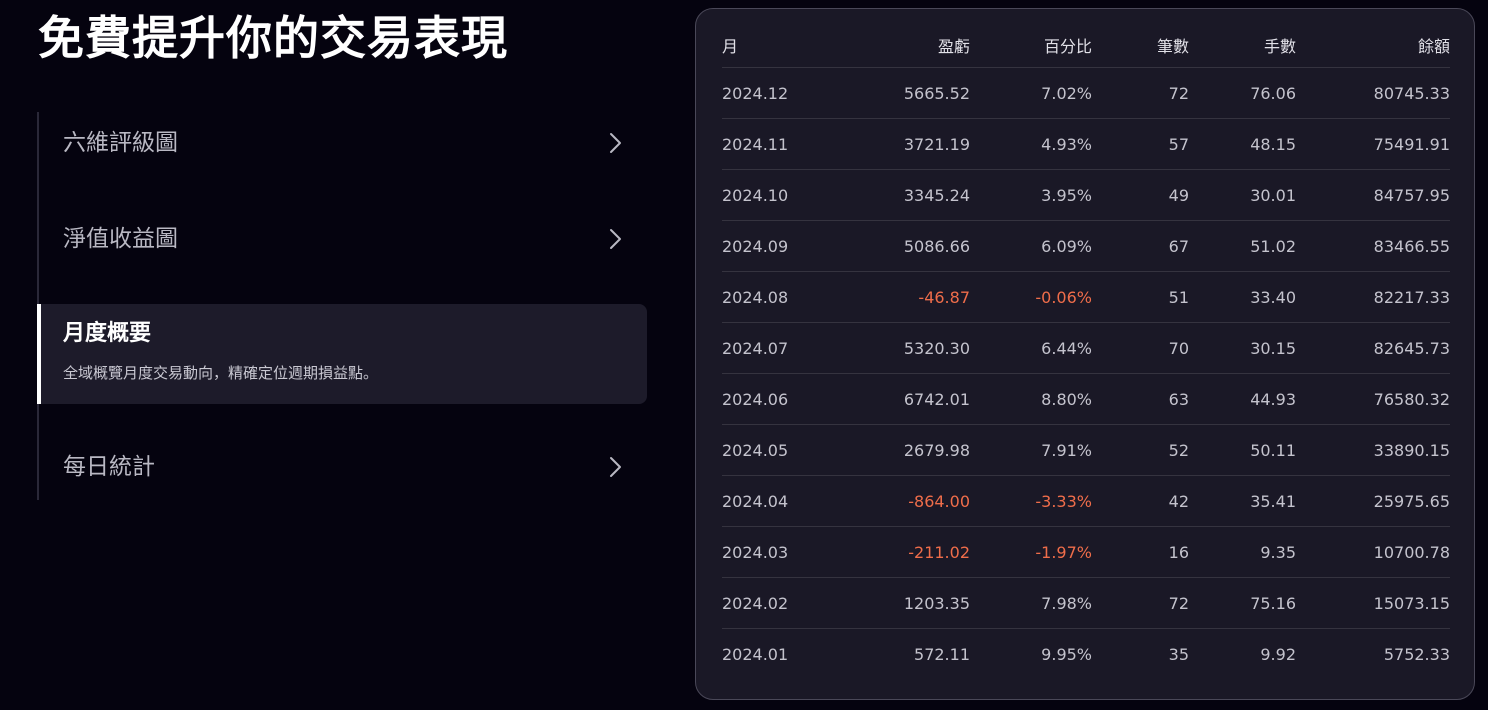 The height and width of the screenshot is (710, 1488). What do you see at coordinates (777, 450) in the screenshot?
I see `cell-month: 2024.05` at bounding box center [777, 450].